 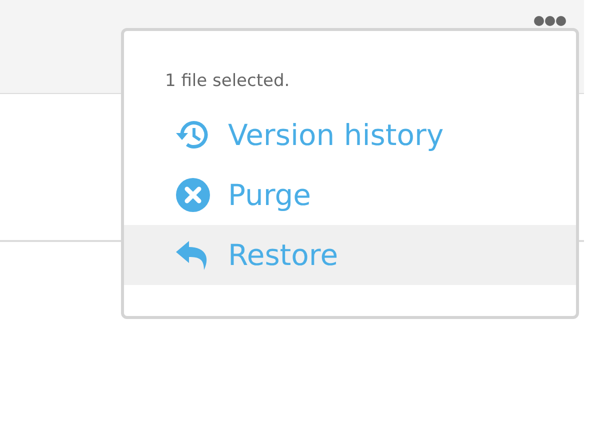 I want to click on selection-count: 1 file selected., so click(x=227, y=81).